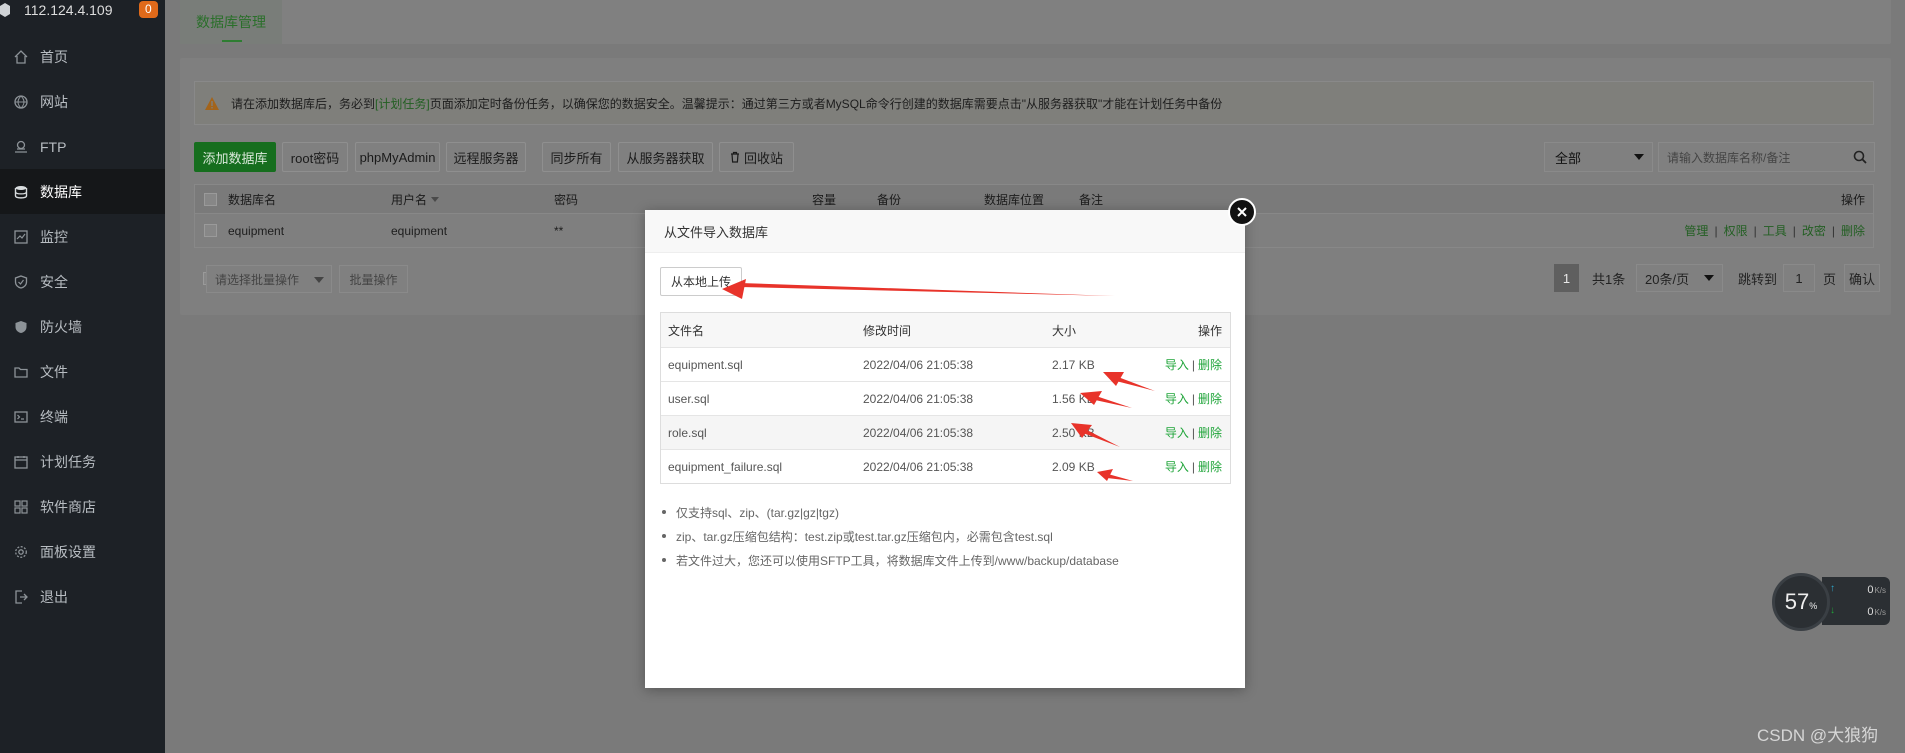  Describe the element at coordinates (54, 371) in the screenshot. I see `sidebar-item-label: 文件` at that location.